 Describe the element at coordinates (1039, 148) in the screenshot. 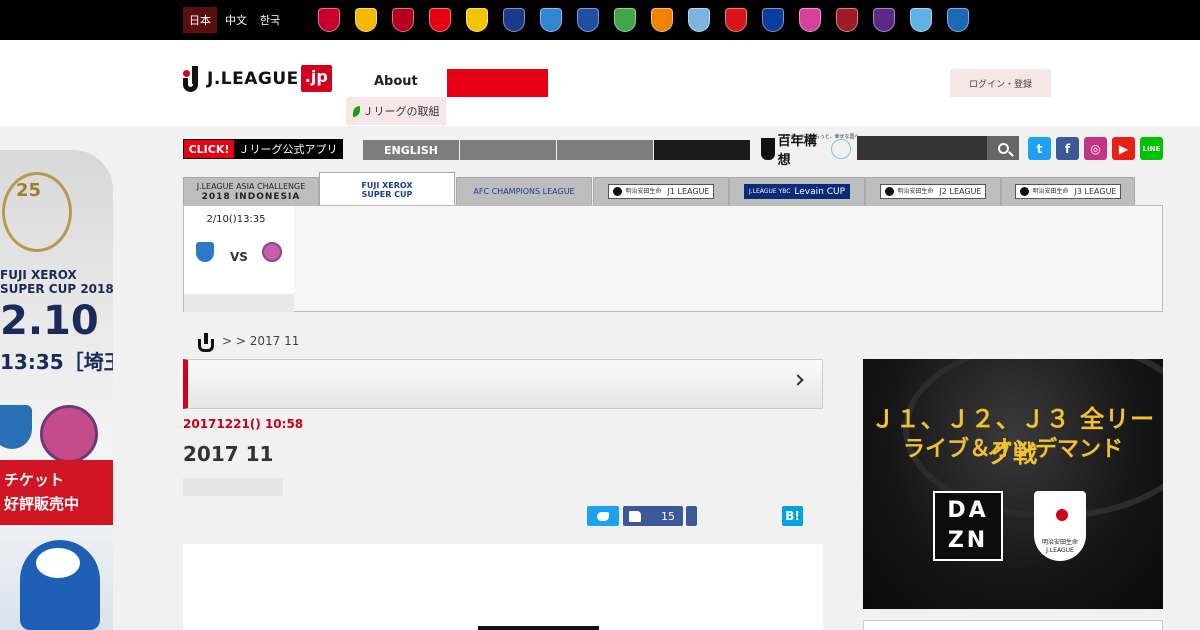

I see `twitter-icon: t` at that location.